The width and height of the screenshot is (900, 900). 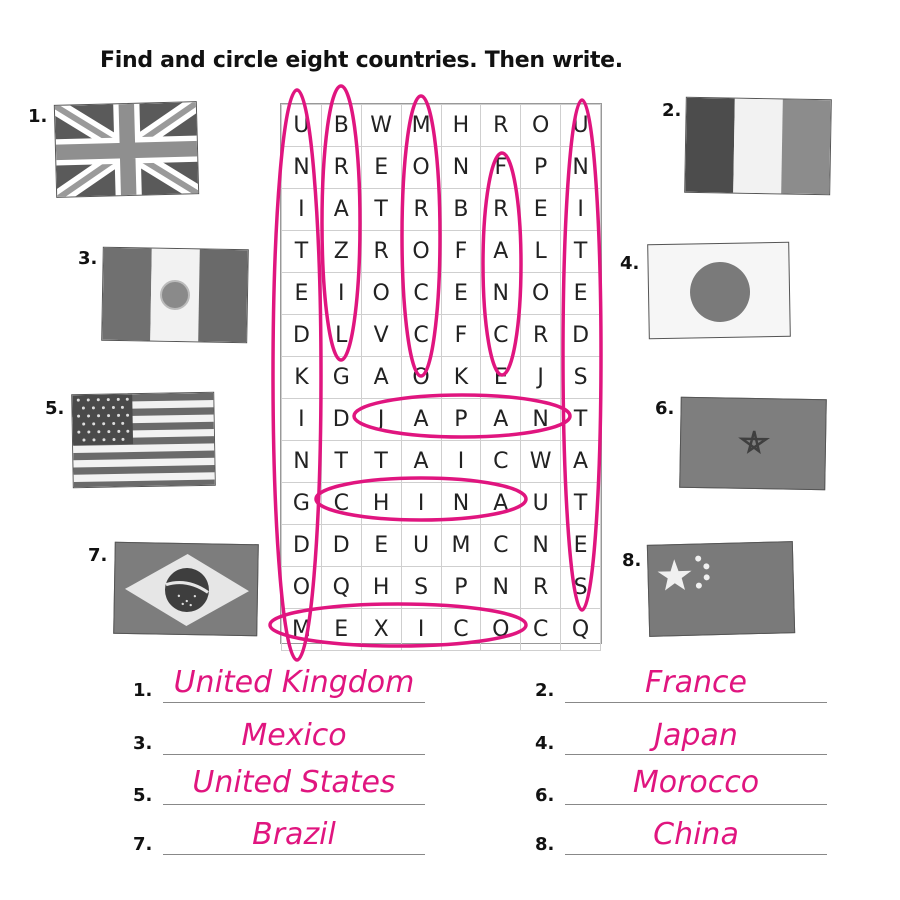 What do you see at coordinates (381, 335) in the screenshot?
I see `grid-cell: V` at bounding box center [381, 335].